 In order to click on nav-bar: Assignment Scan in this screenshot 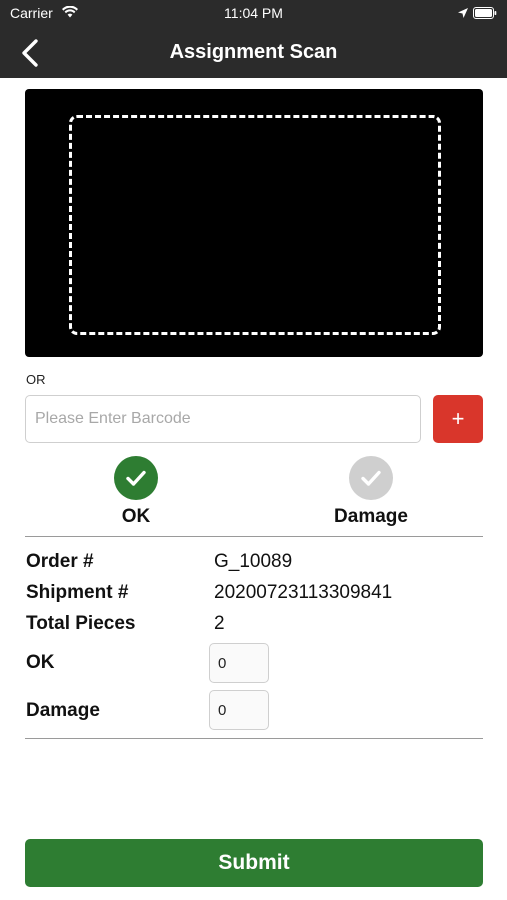, I will do `click(253, 53)`.